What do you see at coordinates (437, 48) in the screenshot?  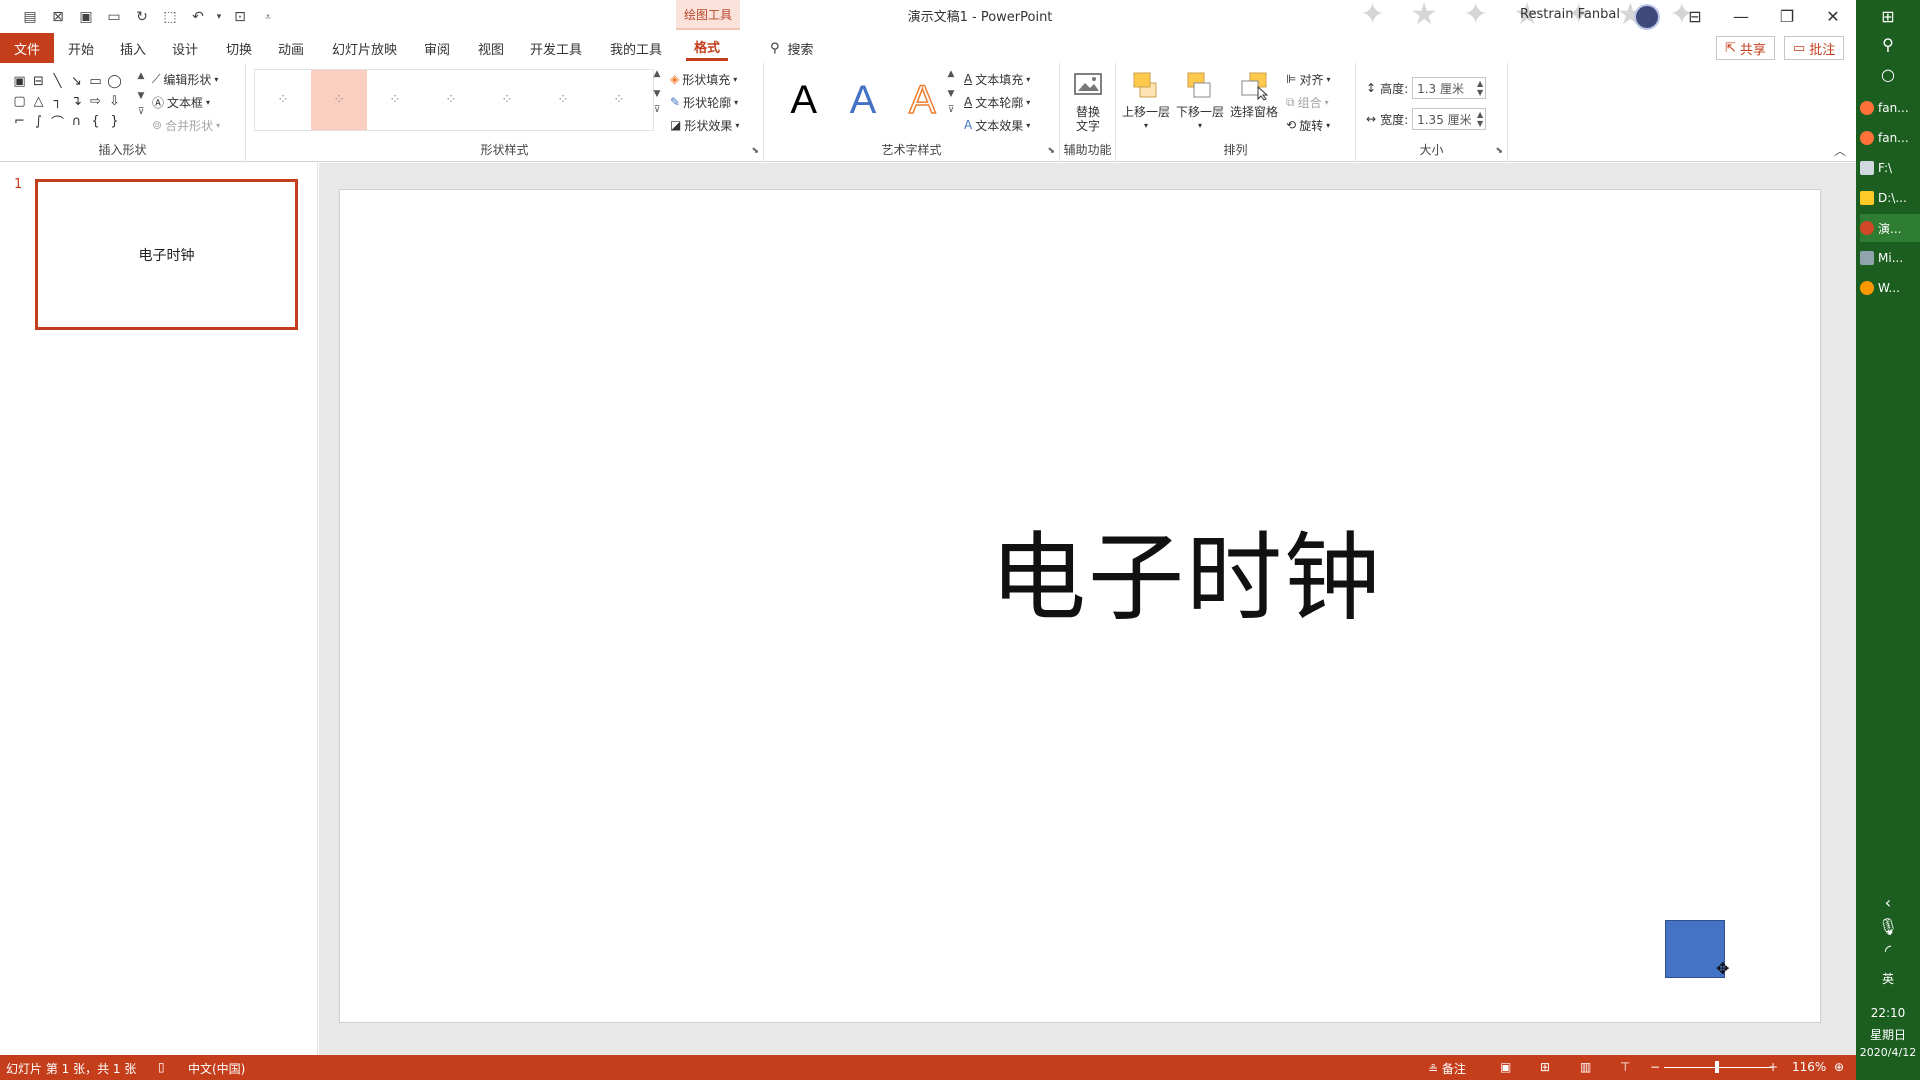 I see `tab-review: 审阅` at bounding box center [437, 48].